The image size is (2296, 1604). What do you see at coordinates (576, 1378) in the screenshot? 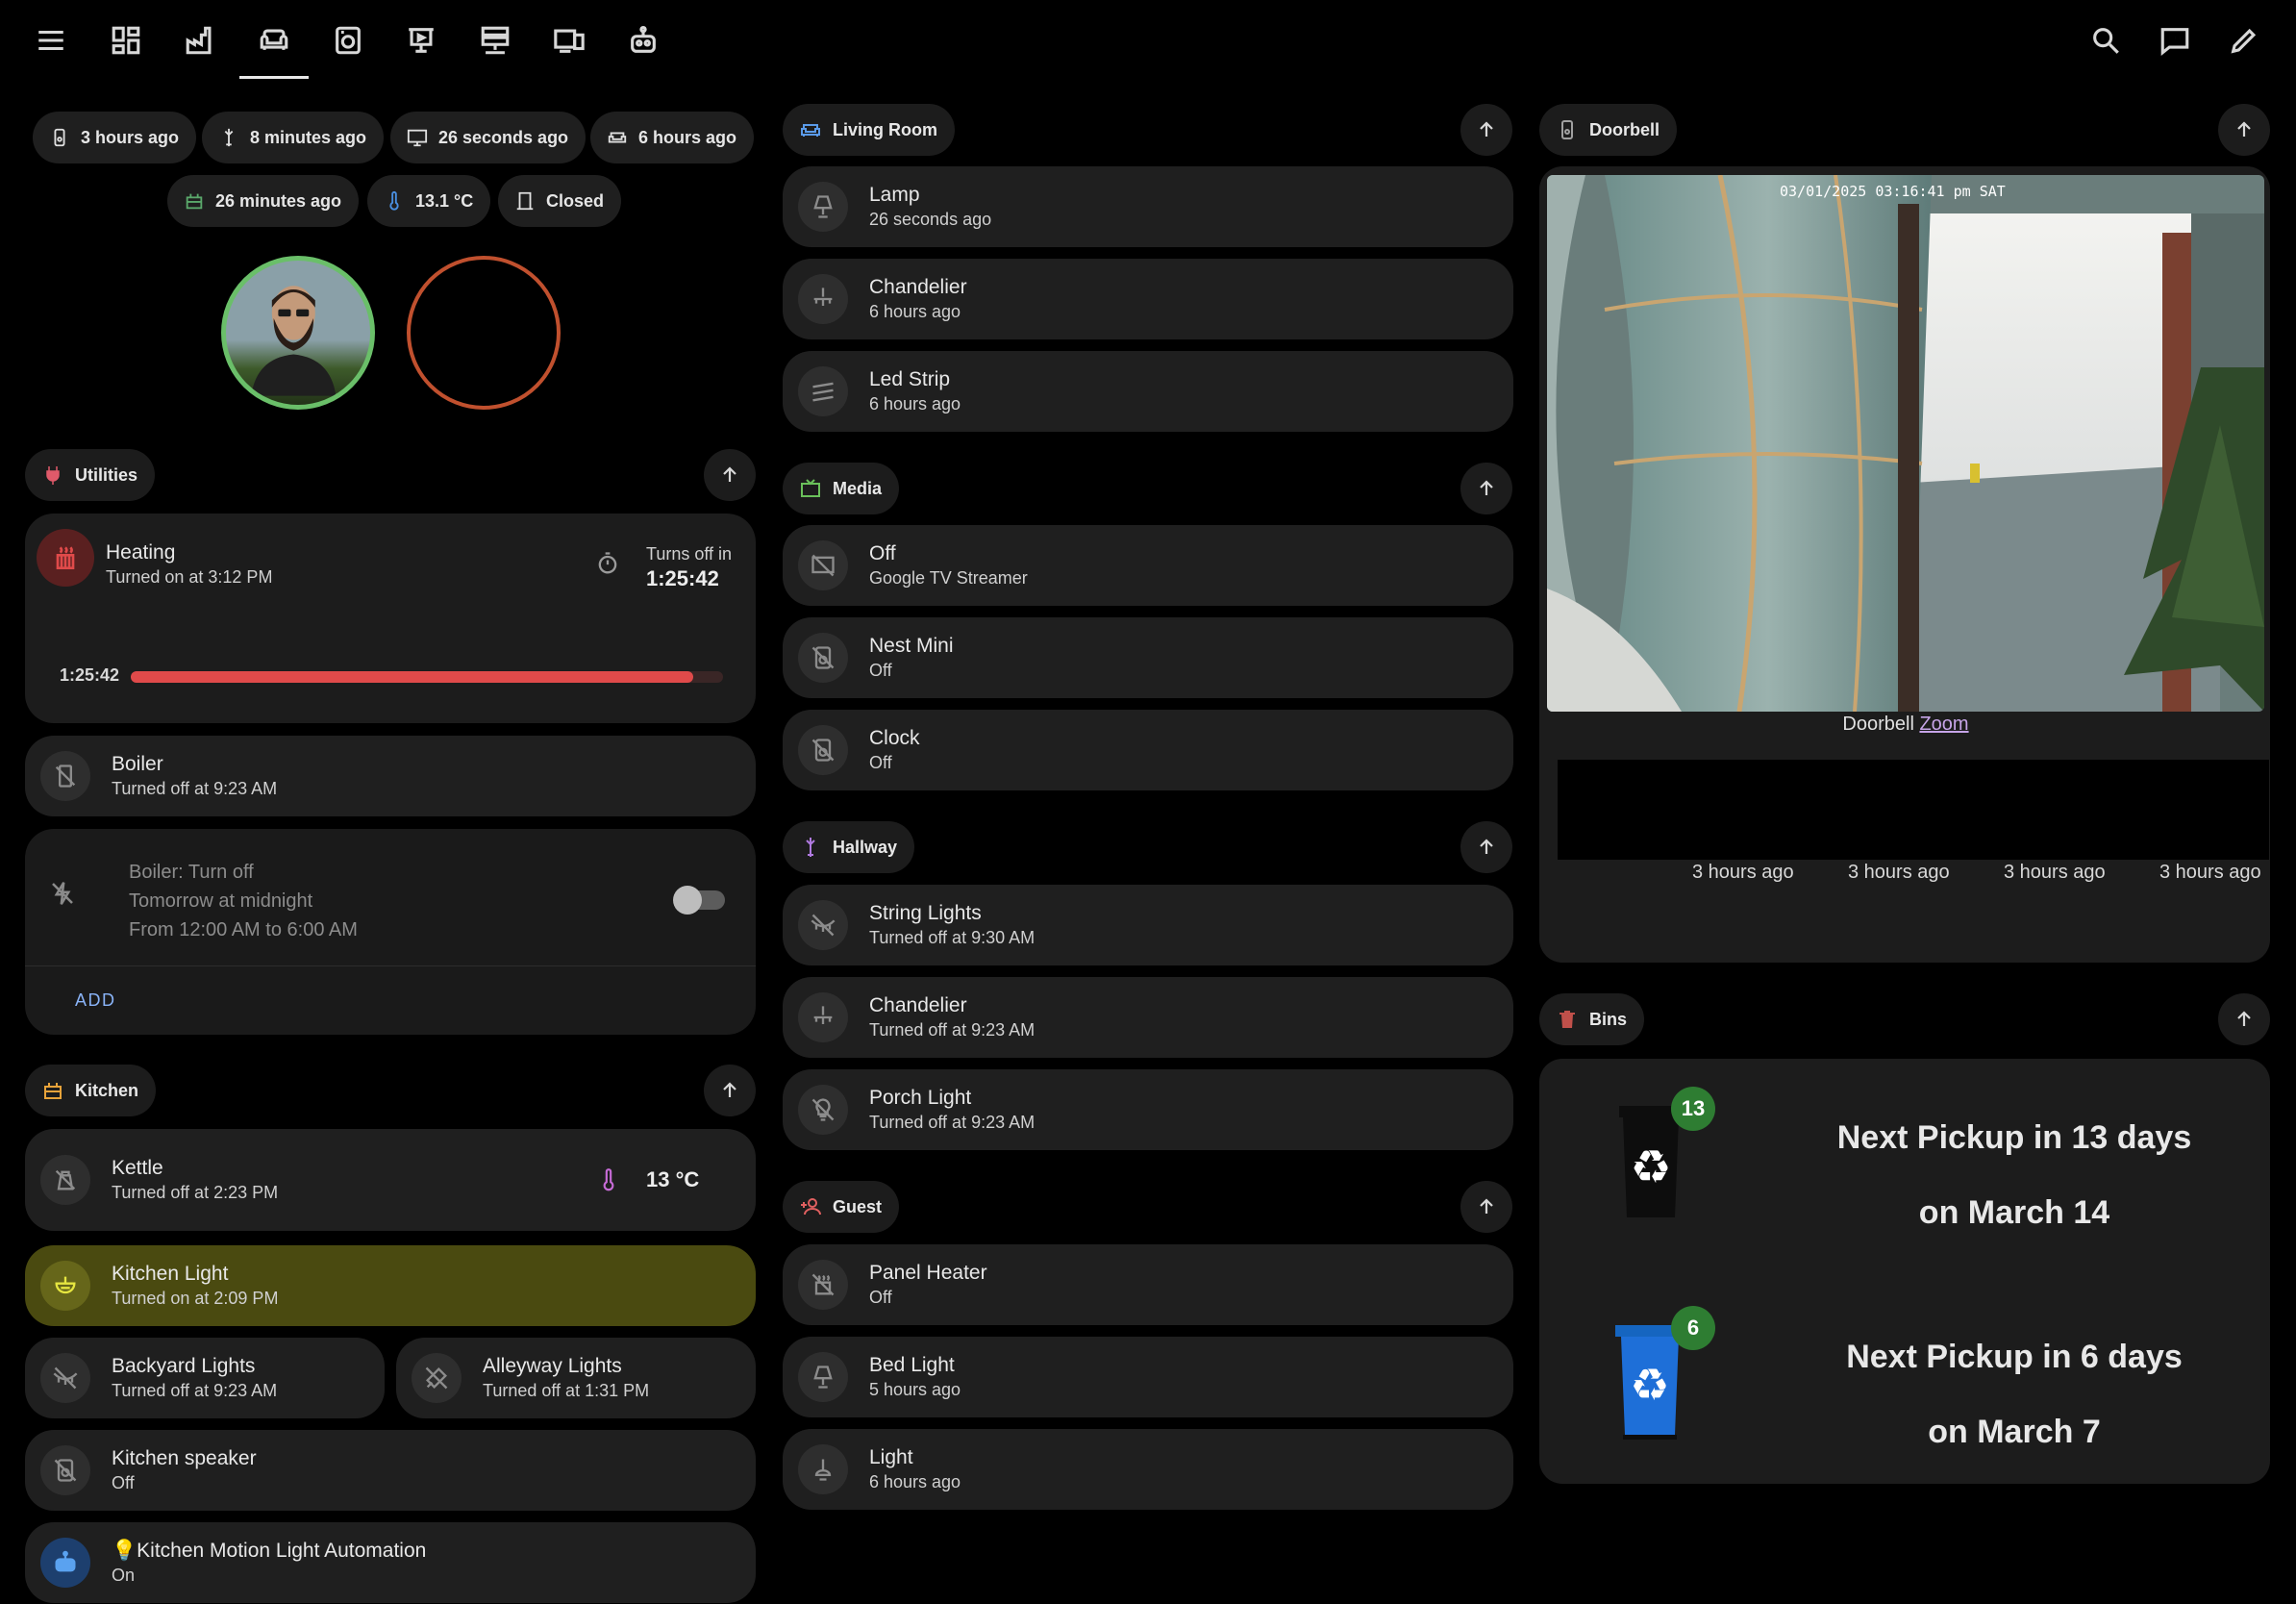
I see `alleyway-lights-tile: Alleyway Lights Turned off at 1:31 PM` at bounding box center [576, 1378].